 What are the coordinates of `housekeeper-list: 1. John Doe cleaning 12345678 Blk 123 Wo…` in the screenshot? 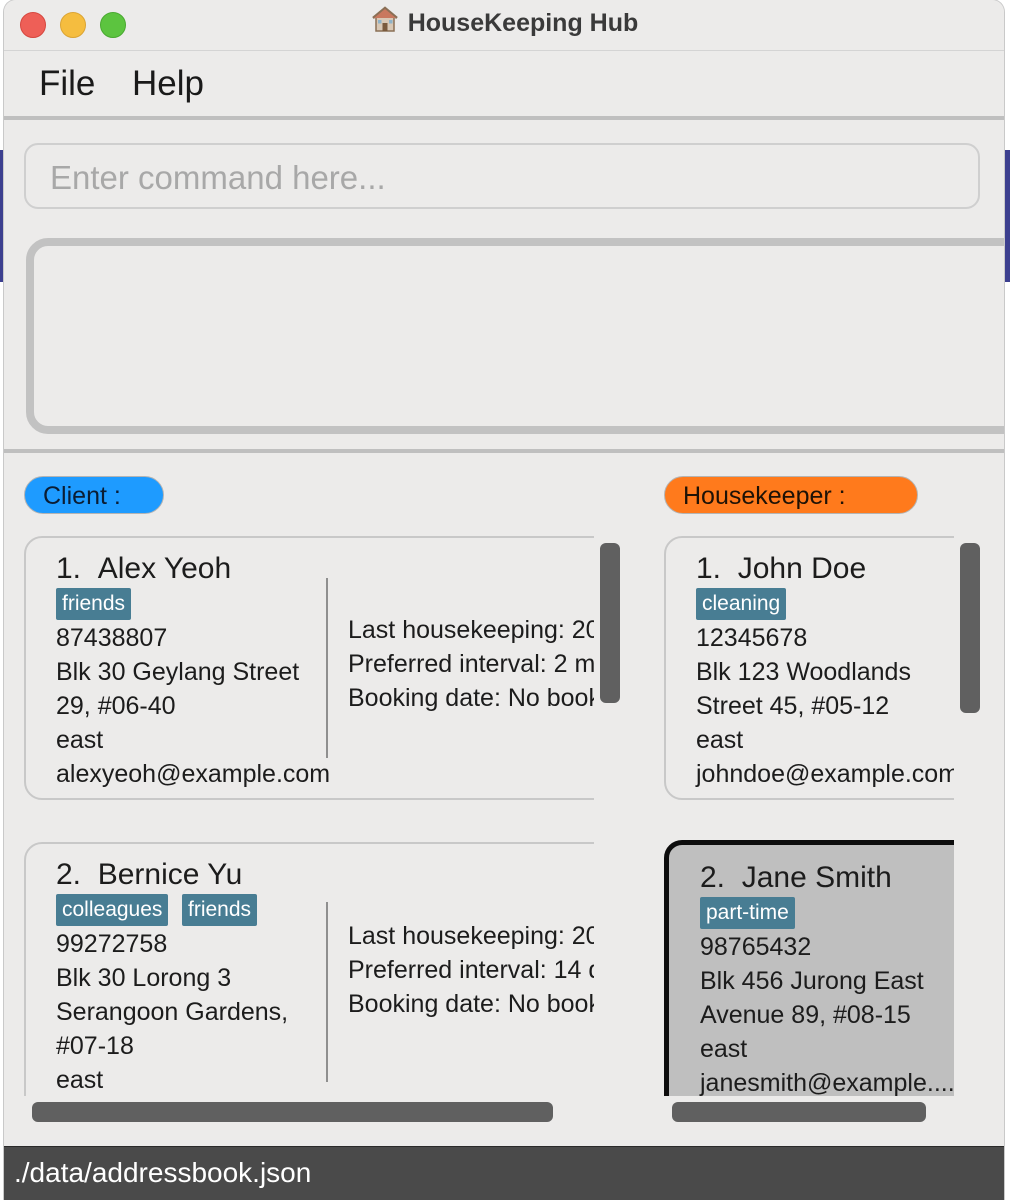 It's located at (809, 813).